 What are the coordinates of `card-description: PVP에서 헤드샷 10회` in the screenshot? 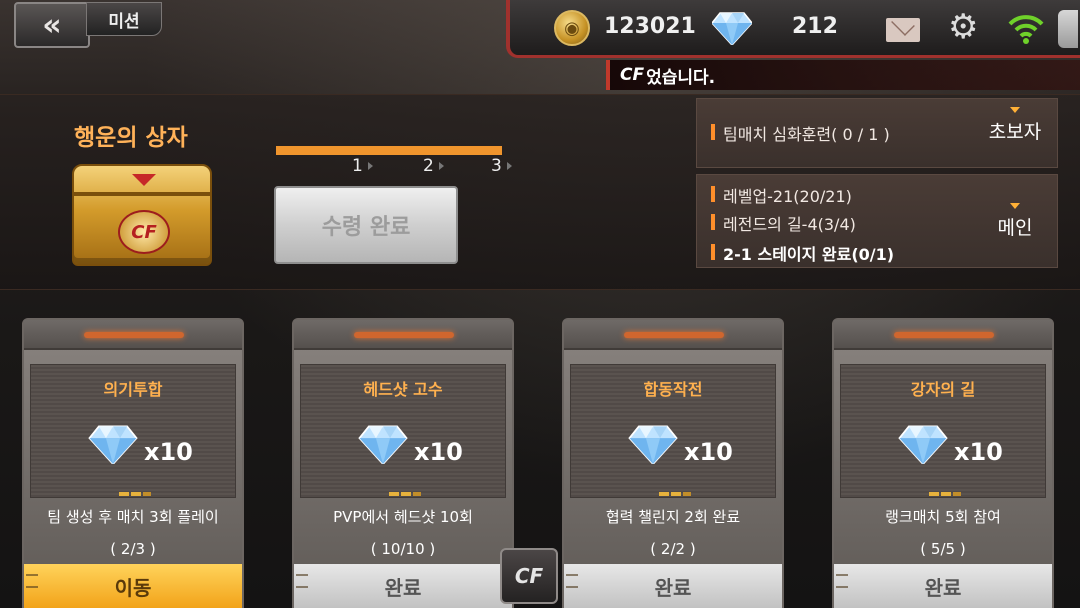 It's located at (403, 517).